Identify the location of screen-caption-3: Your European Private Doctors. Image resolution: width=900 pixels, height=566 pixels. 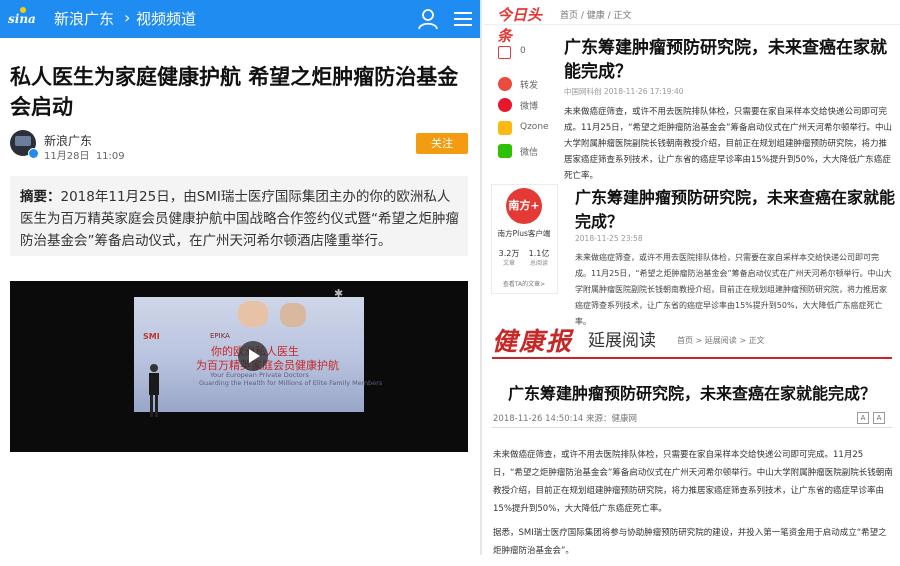
(259, 375).